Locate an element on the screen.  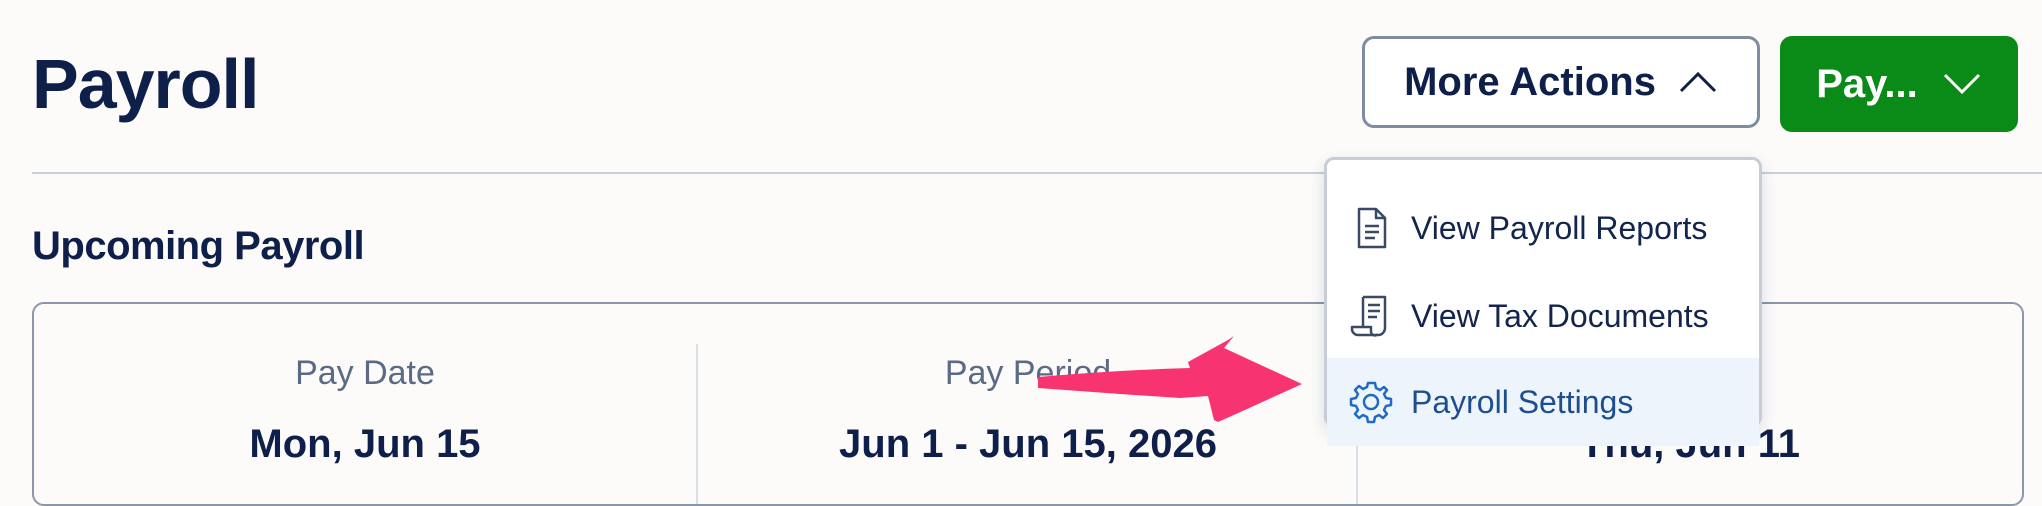
document-icon is located at coordinates (1372, 228).